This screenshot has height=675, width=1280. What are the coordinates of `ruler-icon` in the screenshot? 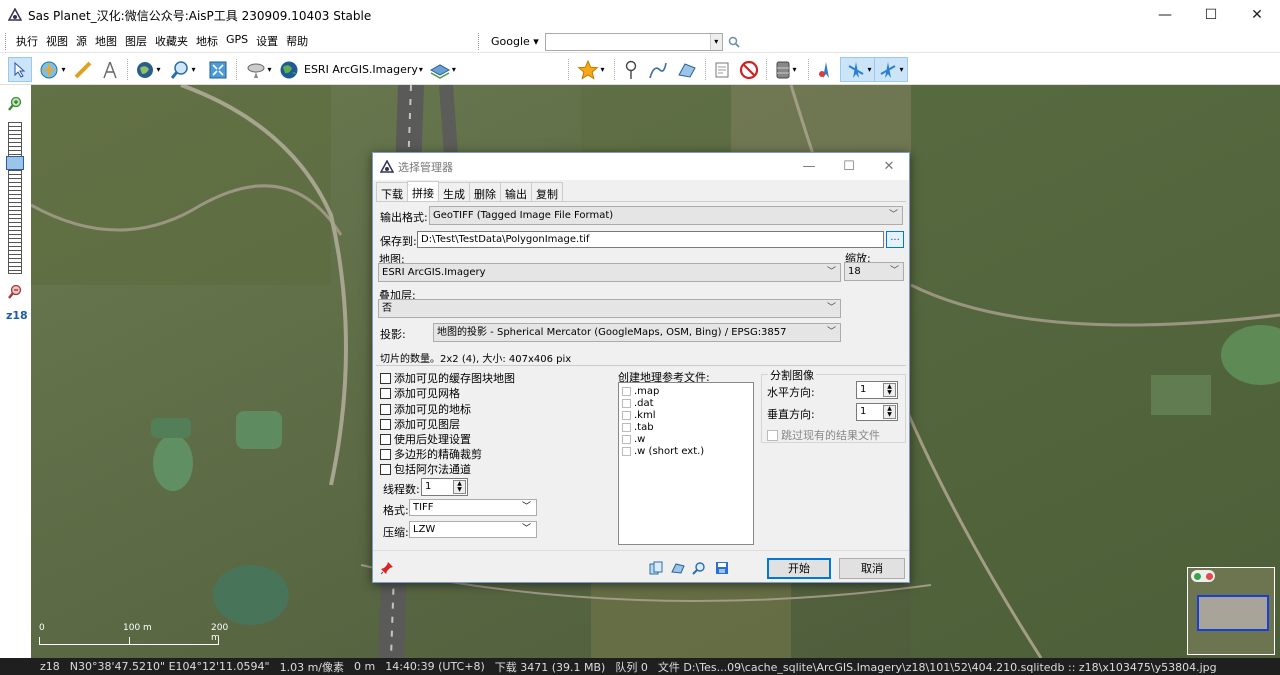 It's located at (83, 69).